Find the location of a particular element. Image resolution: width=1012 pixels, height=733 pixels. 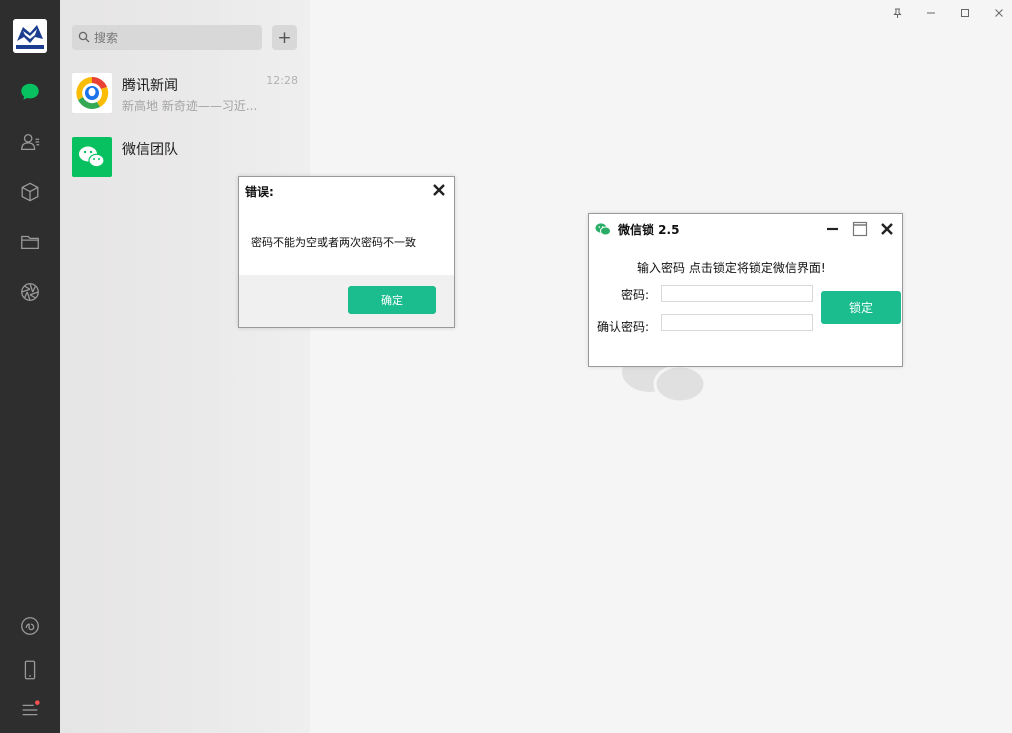

search-input is located at coordinates (169, 37).